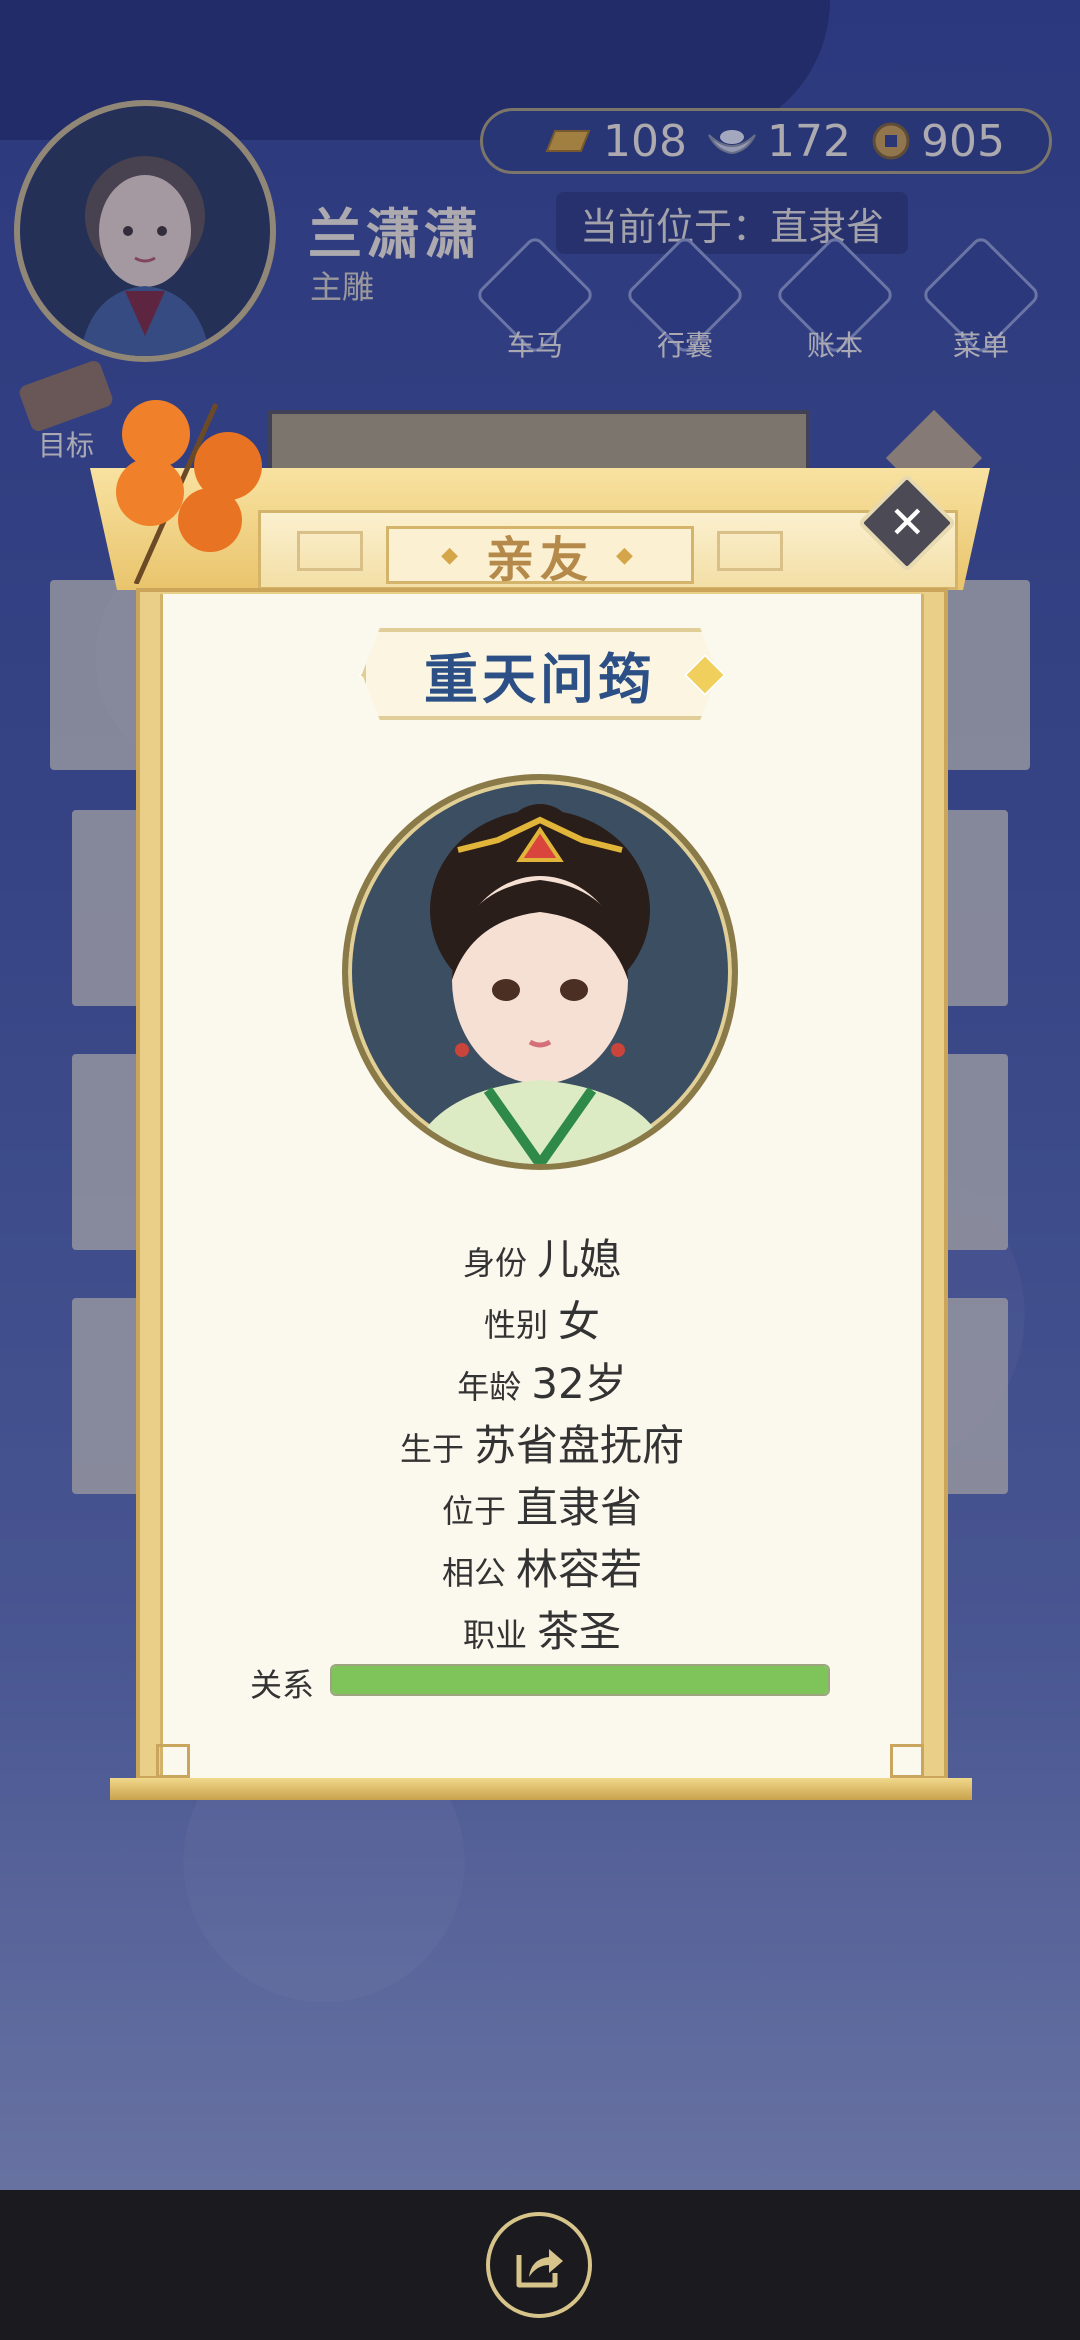  Describe the element at coordinates (579, 1445) in the screenshot. I see `field-value: 苏省盘抚府` at that location.